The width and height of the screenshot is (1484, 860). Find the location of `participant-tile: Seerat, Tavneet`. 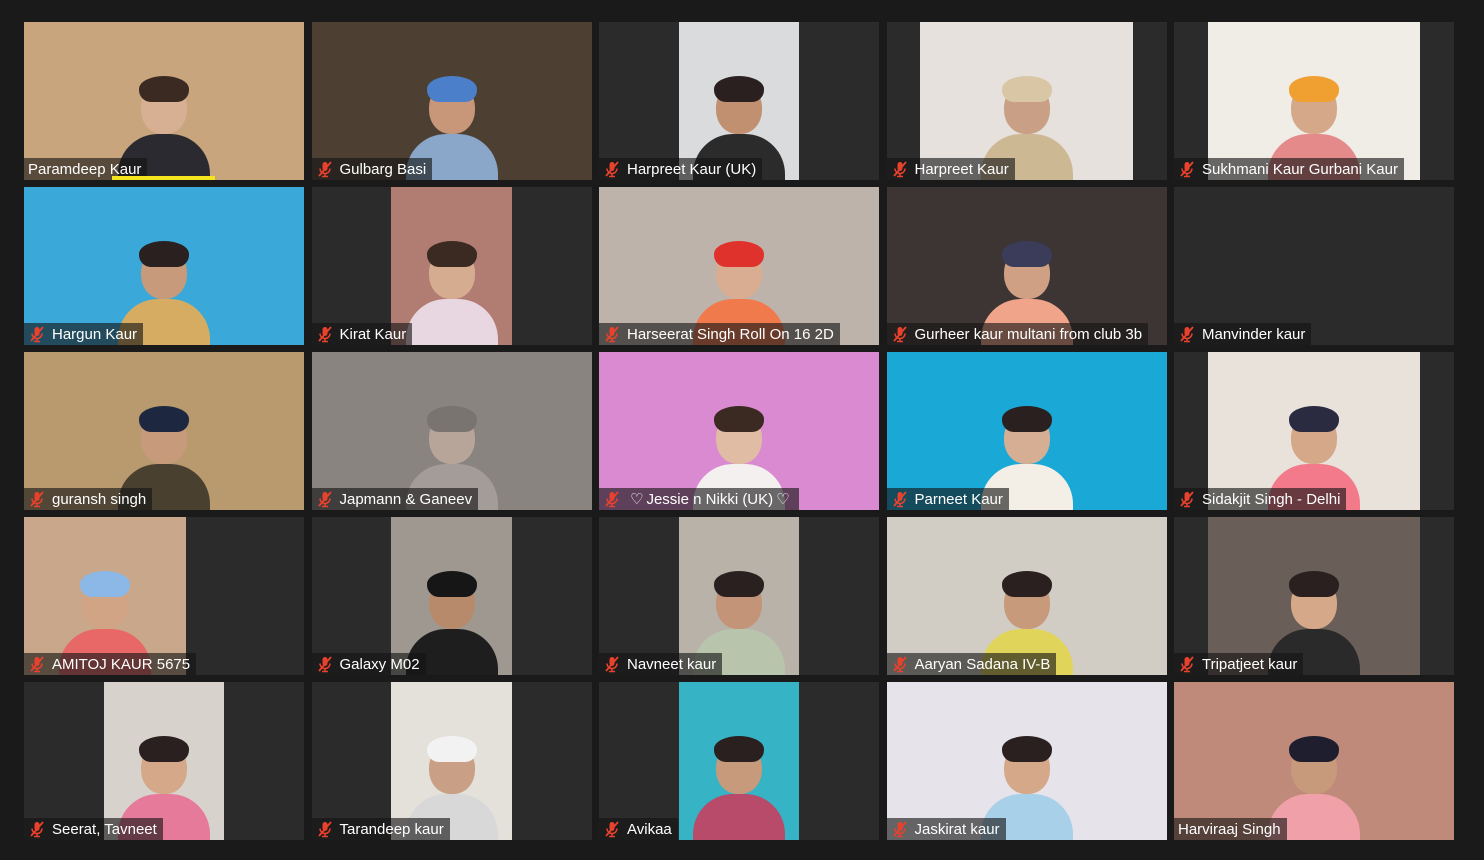

participant-tile: Seerat, Tavneet is located at coordinates (164, 761).